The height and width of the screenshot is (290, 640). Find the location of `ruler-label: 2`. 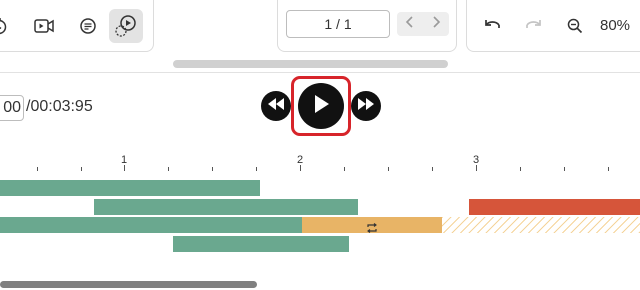

ruler-label: 2 is located at coordinates (300, 160).